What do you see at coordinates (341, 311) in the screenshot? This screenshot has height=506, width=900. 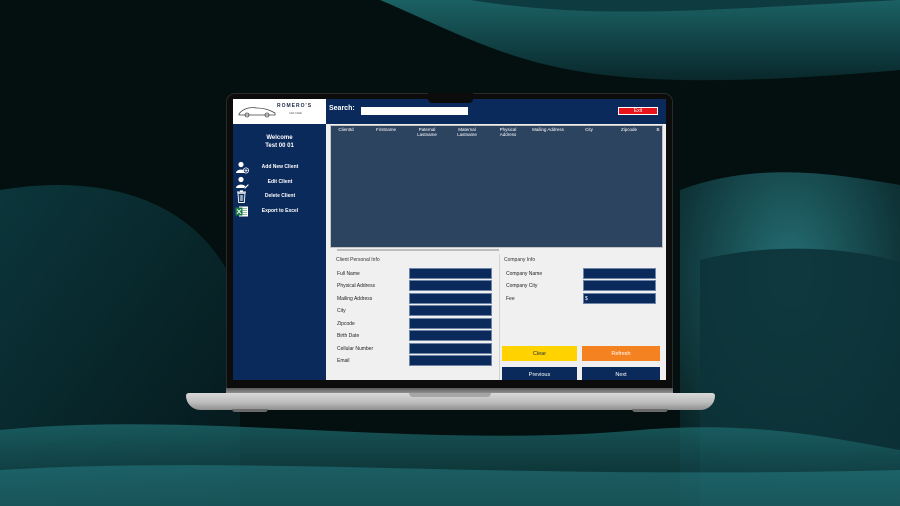 I see `label-city: City` at bounding box center [341, 311].